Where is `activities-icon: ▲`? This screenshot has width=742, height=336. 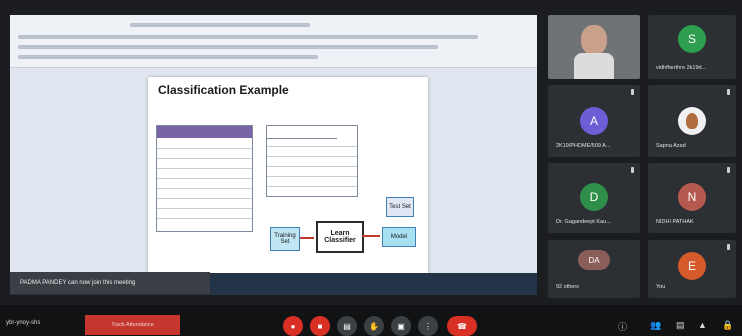 activities-icon: ▲ is located at coordinates (702, 325).